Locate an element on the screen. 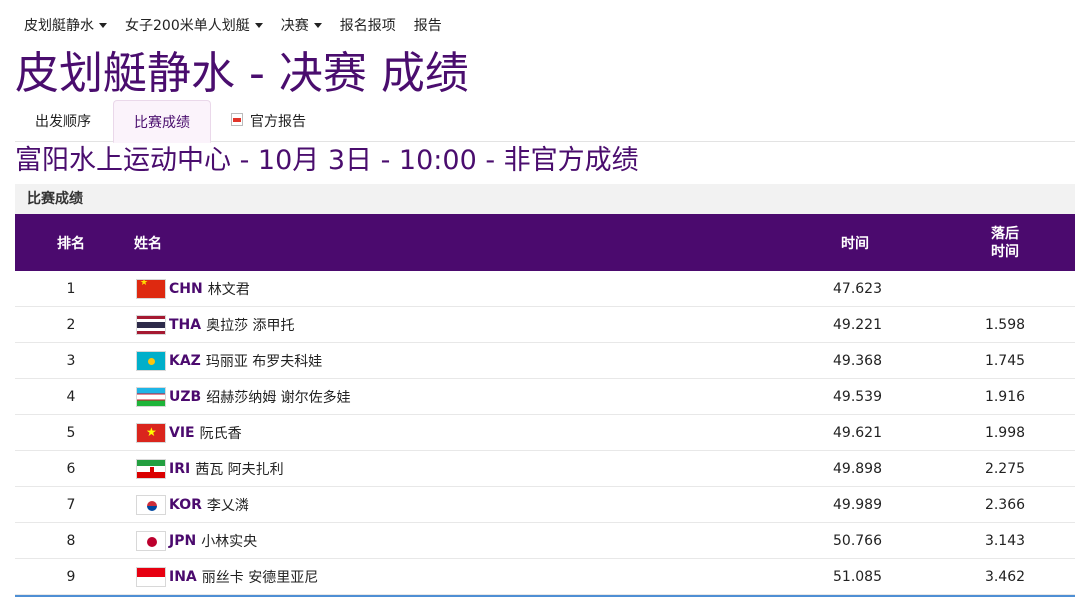 The width and height of the screenshot is (1080, 599). time-cell: 49.221 is located at coordinates (857, 325).